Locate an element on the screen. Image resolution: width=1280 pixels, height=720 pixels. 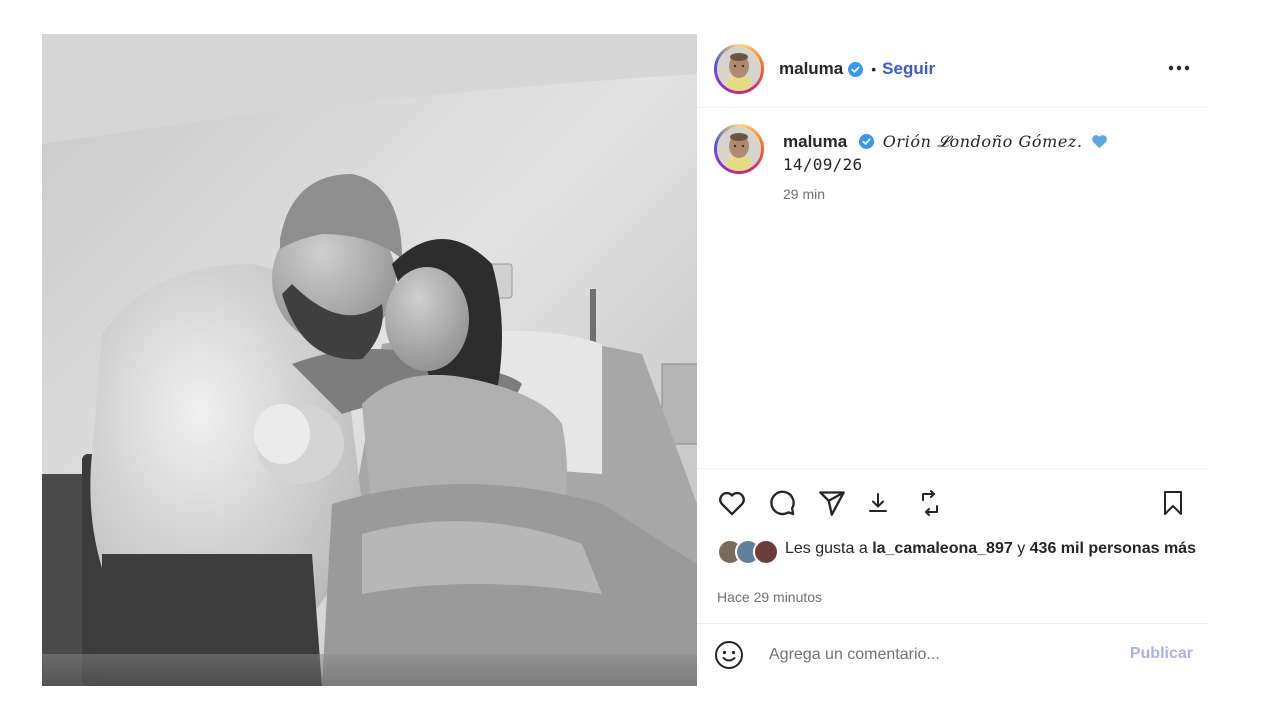
likes-connector: y is located at coordinates (1021, 548).